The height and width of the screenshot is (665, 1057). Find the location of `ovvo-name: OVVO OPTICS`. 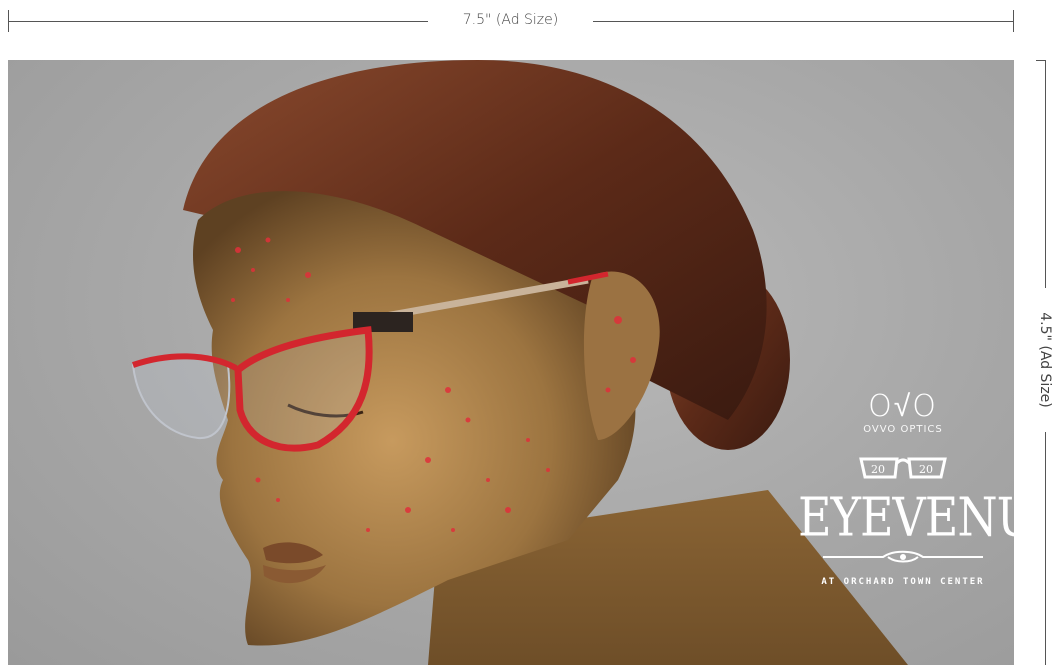

ovvo-name: OVVO OPTICS is located at coordinates (903, 429).